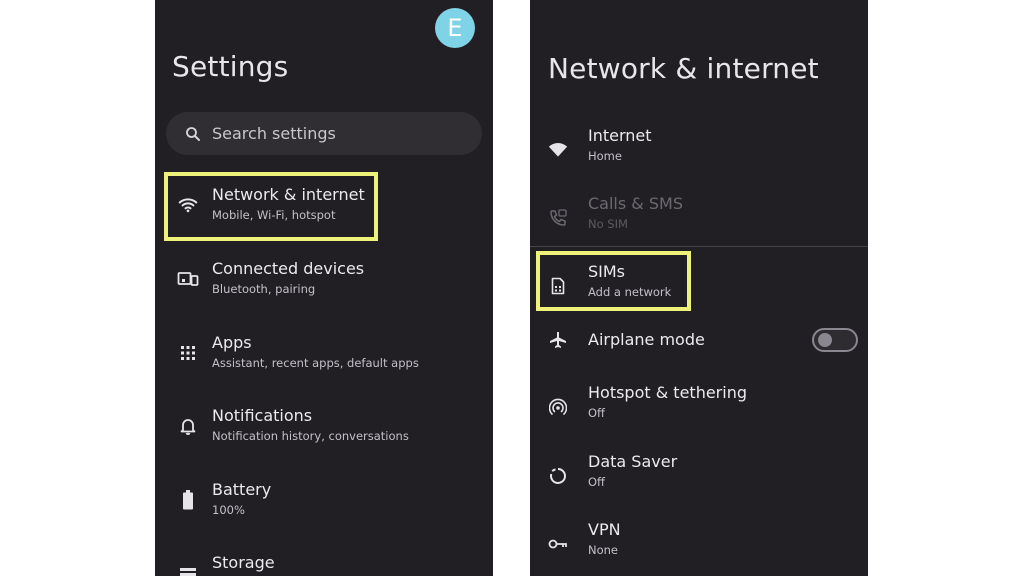  What do you see at coordinates (558, 544) in the screenshot?
I see `vpn-key-icon` at bounding box center [558, 544].